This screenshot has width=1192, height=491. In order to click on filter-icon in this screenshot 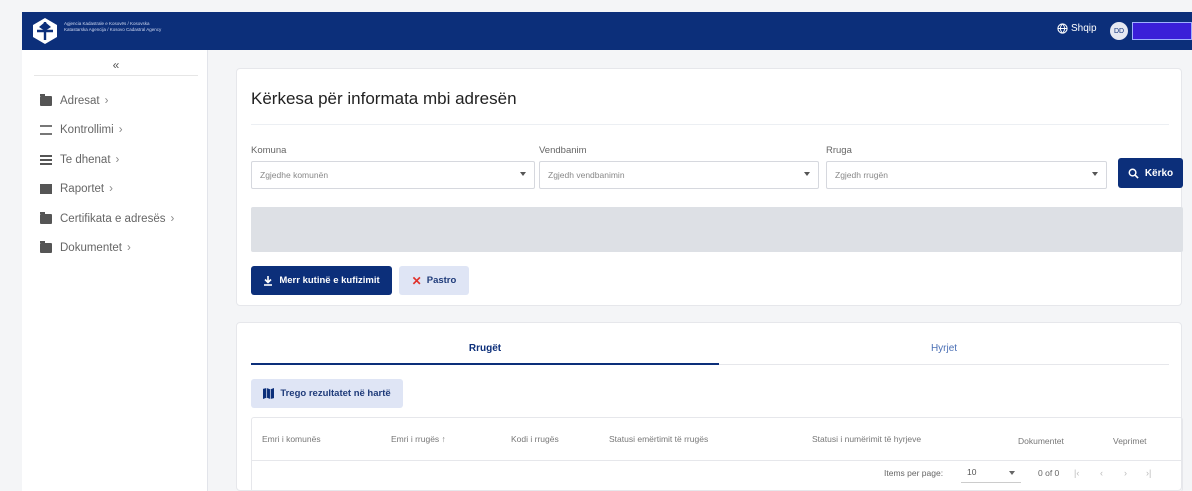, I will do `click(46, 130)`.